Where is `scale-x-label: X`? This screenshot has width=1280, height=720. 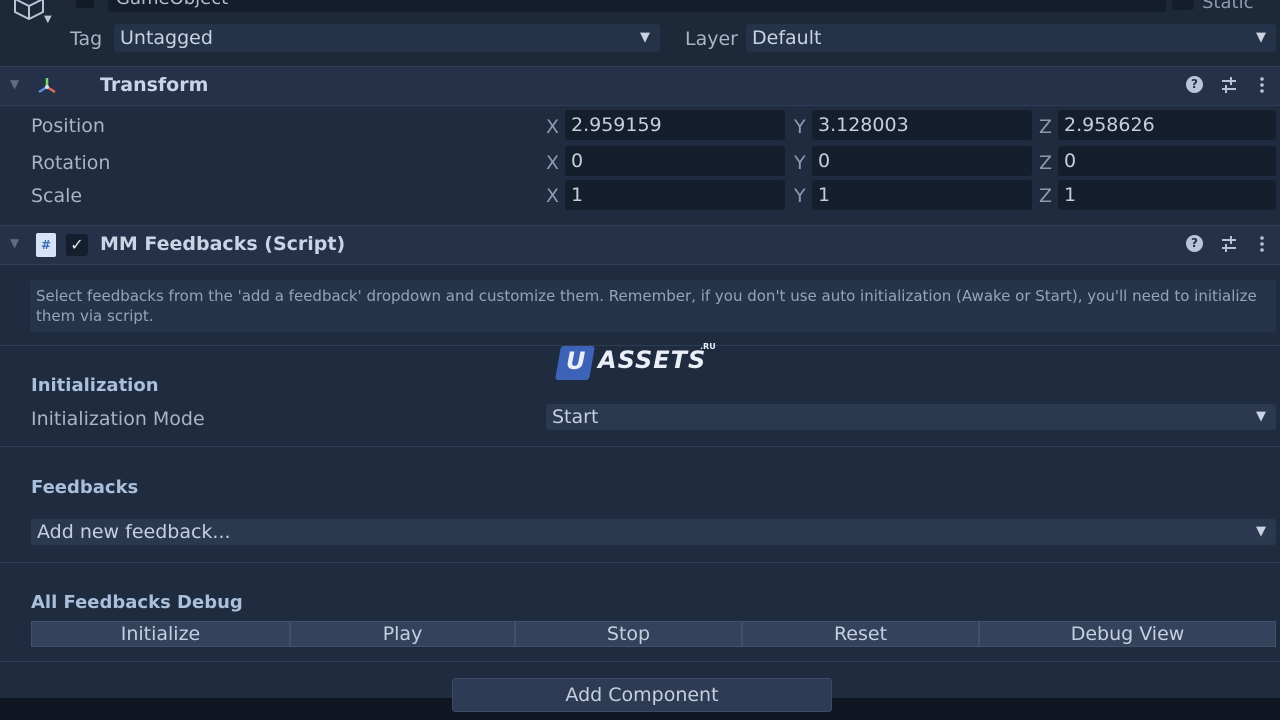
scale-x-label: X is located at coordinates (552, 196).